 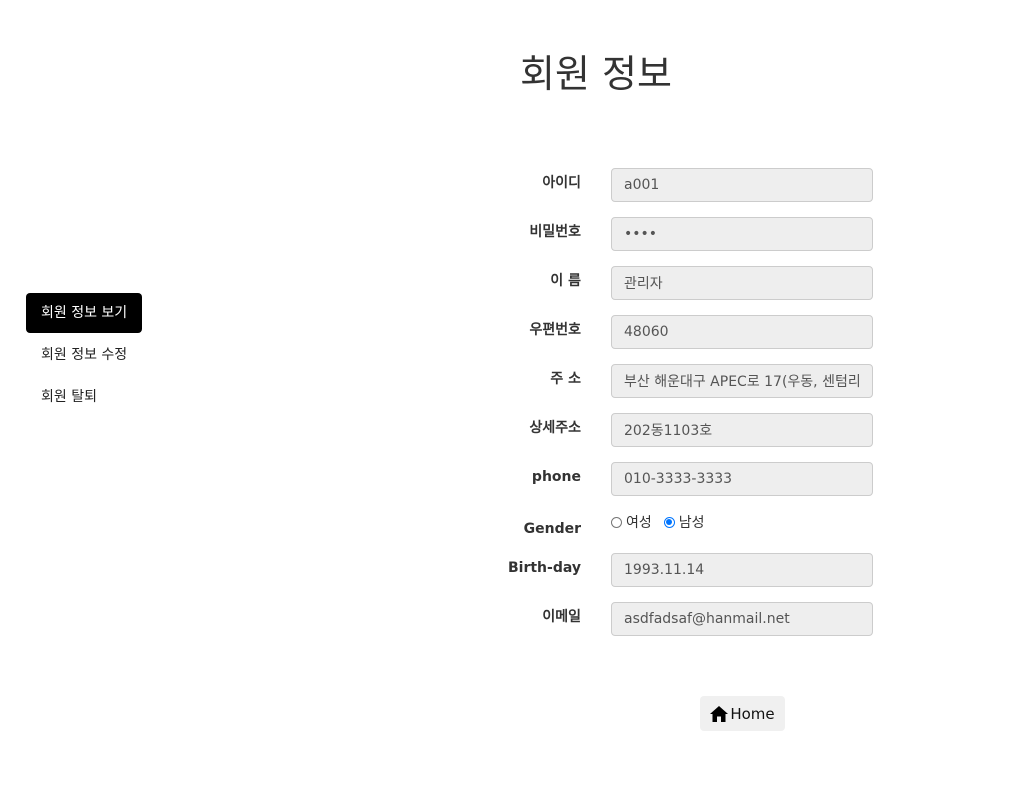 I want to click on gender-option-male: 남성, so click(x=684, y=522).